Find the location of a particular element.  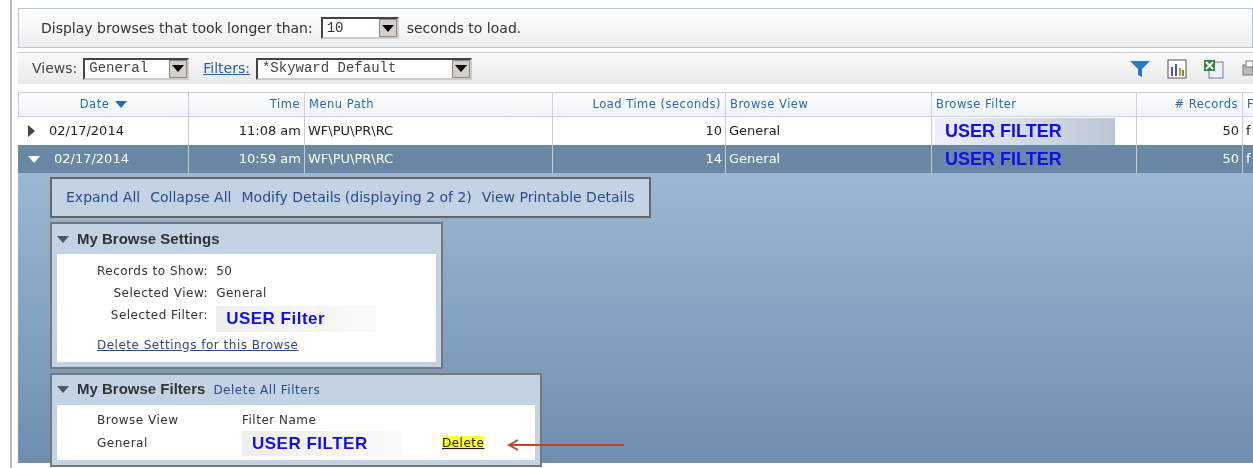

filters-dropdown: *Skyward Default is located at coordinates (363, 68).